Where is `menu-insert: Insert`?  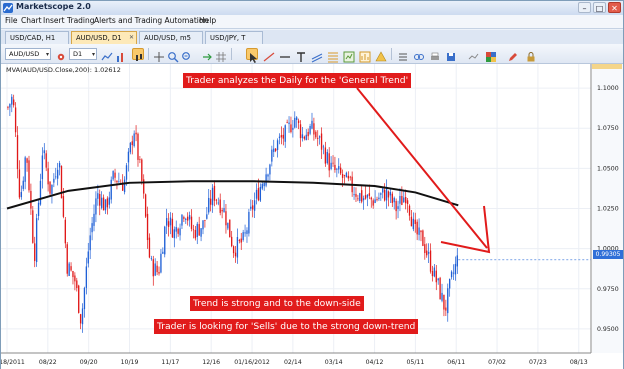
menu-insert: Insert is located at coordinates (54, 20).